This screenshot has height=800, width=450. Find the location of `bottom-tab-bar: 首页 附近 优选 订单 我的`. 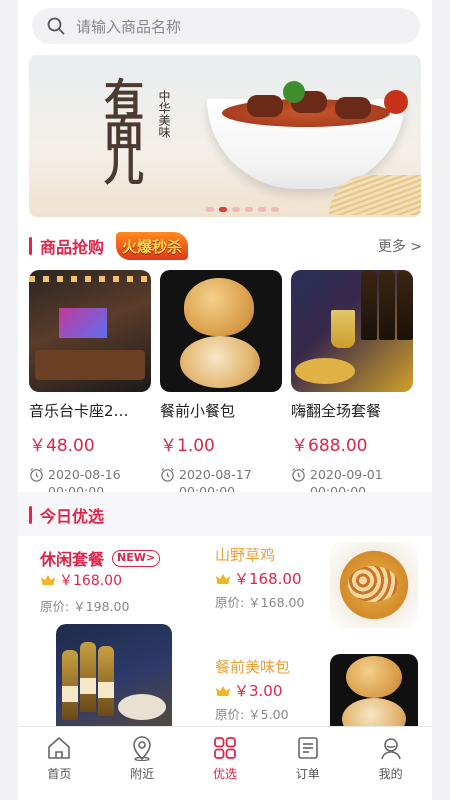

bottom-tab-bar: 首页 附近 优选 订单 我的 is located at coordinates (225, 756).